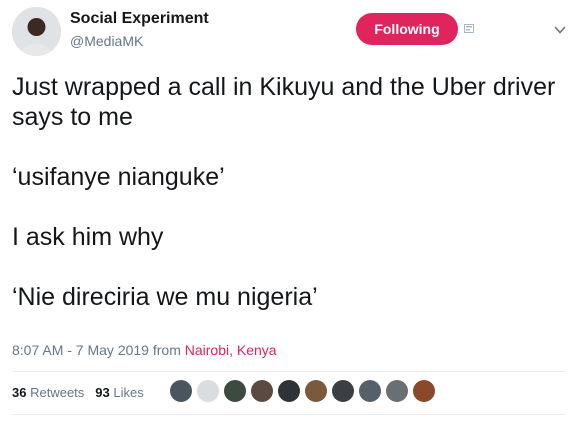  What do you see at coordinates (139, 19) in the screenshot?
I see `display-name: Social Experiment` at bounding box center [139, 19].